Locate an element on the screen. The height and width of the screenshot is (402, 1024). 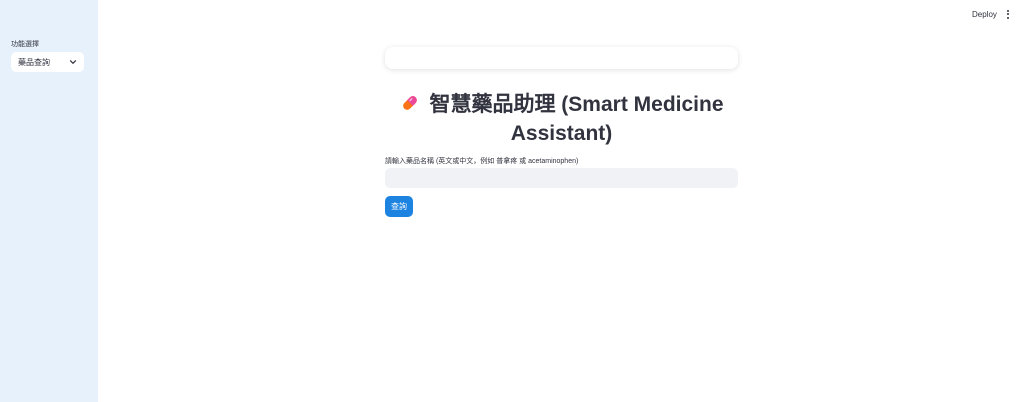
more-vertical-icon is located at coordinates (1008, 14).